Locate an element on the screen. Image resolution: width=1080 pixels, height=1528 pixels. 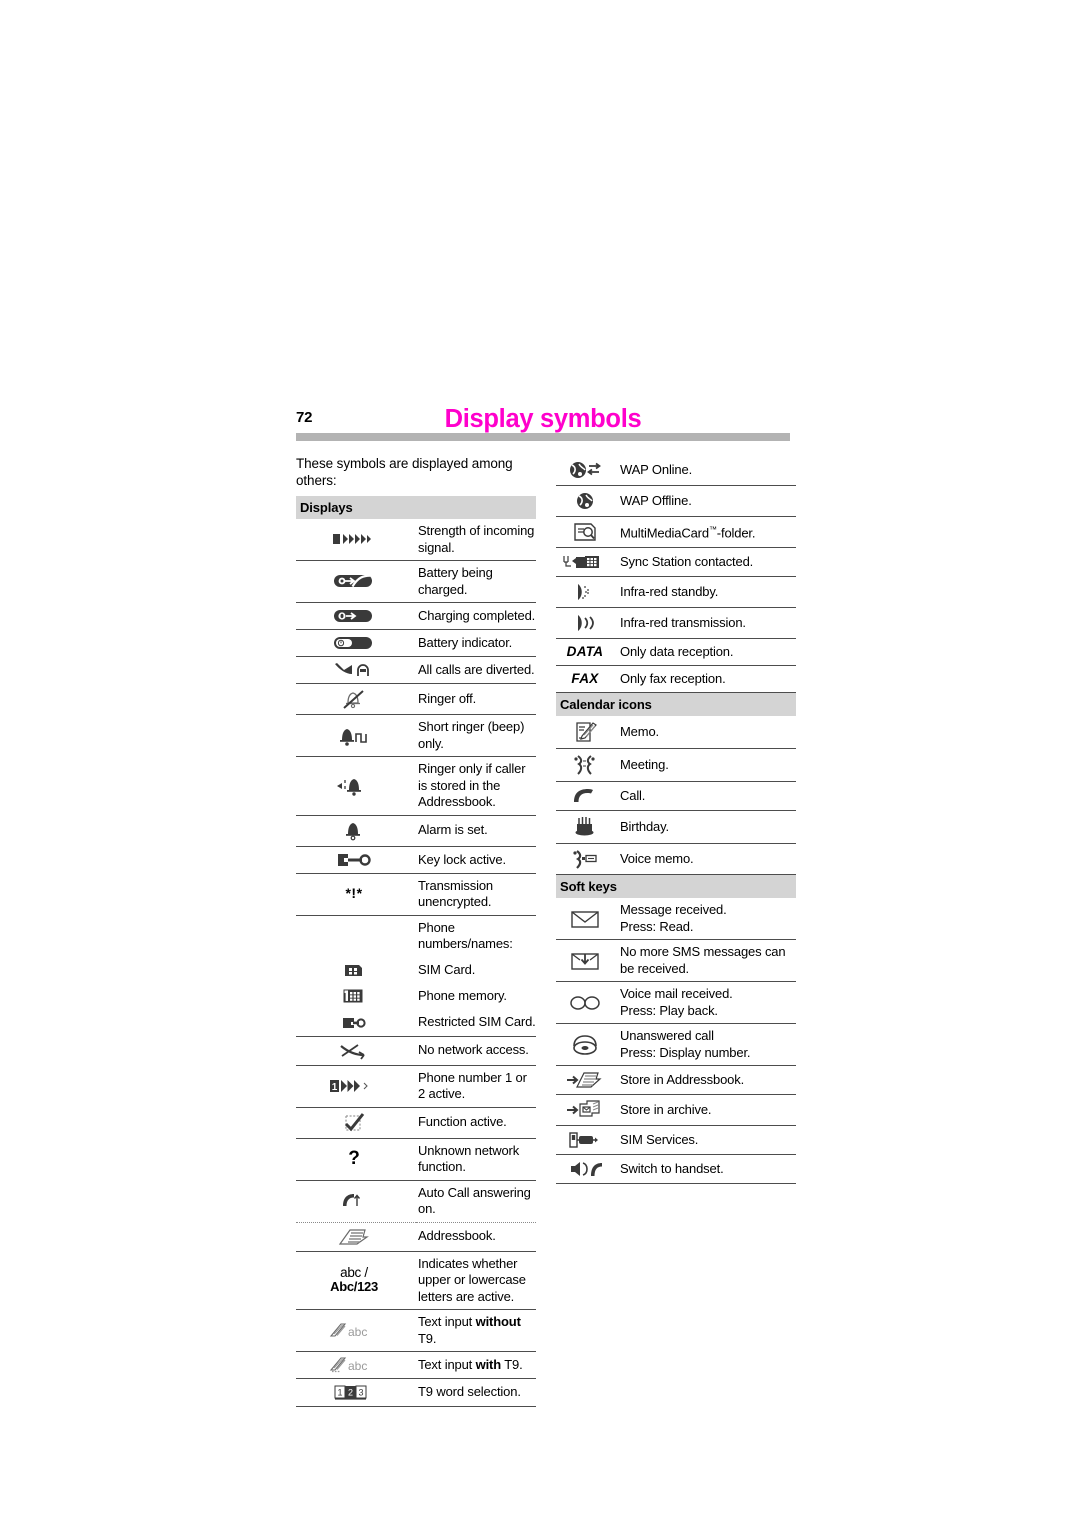
table-row: FAX Only fax reception. is located at coordinates (676, 679).